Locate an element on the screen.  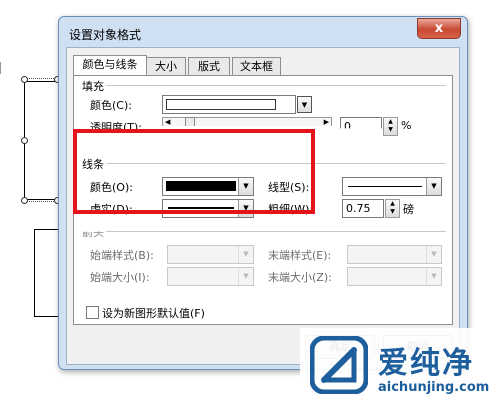
arrows-section-label: 箭头 is located at coordinates (93, 232).